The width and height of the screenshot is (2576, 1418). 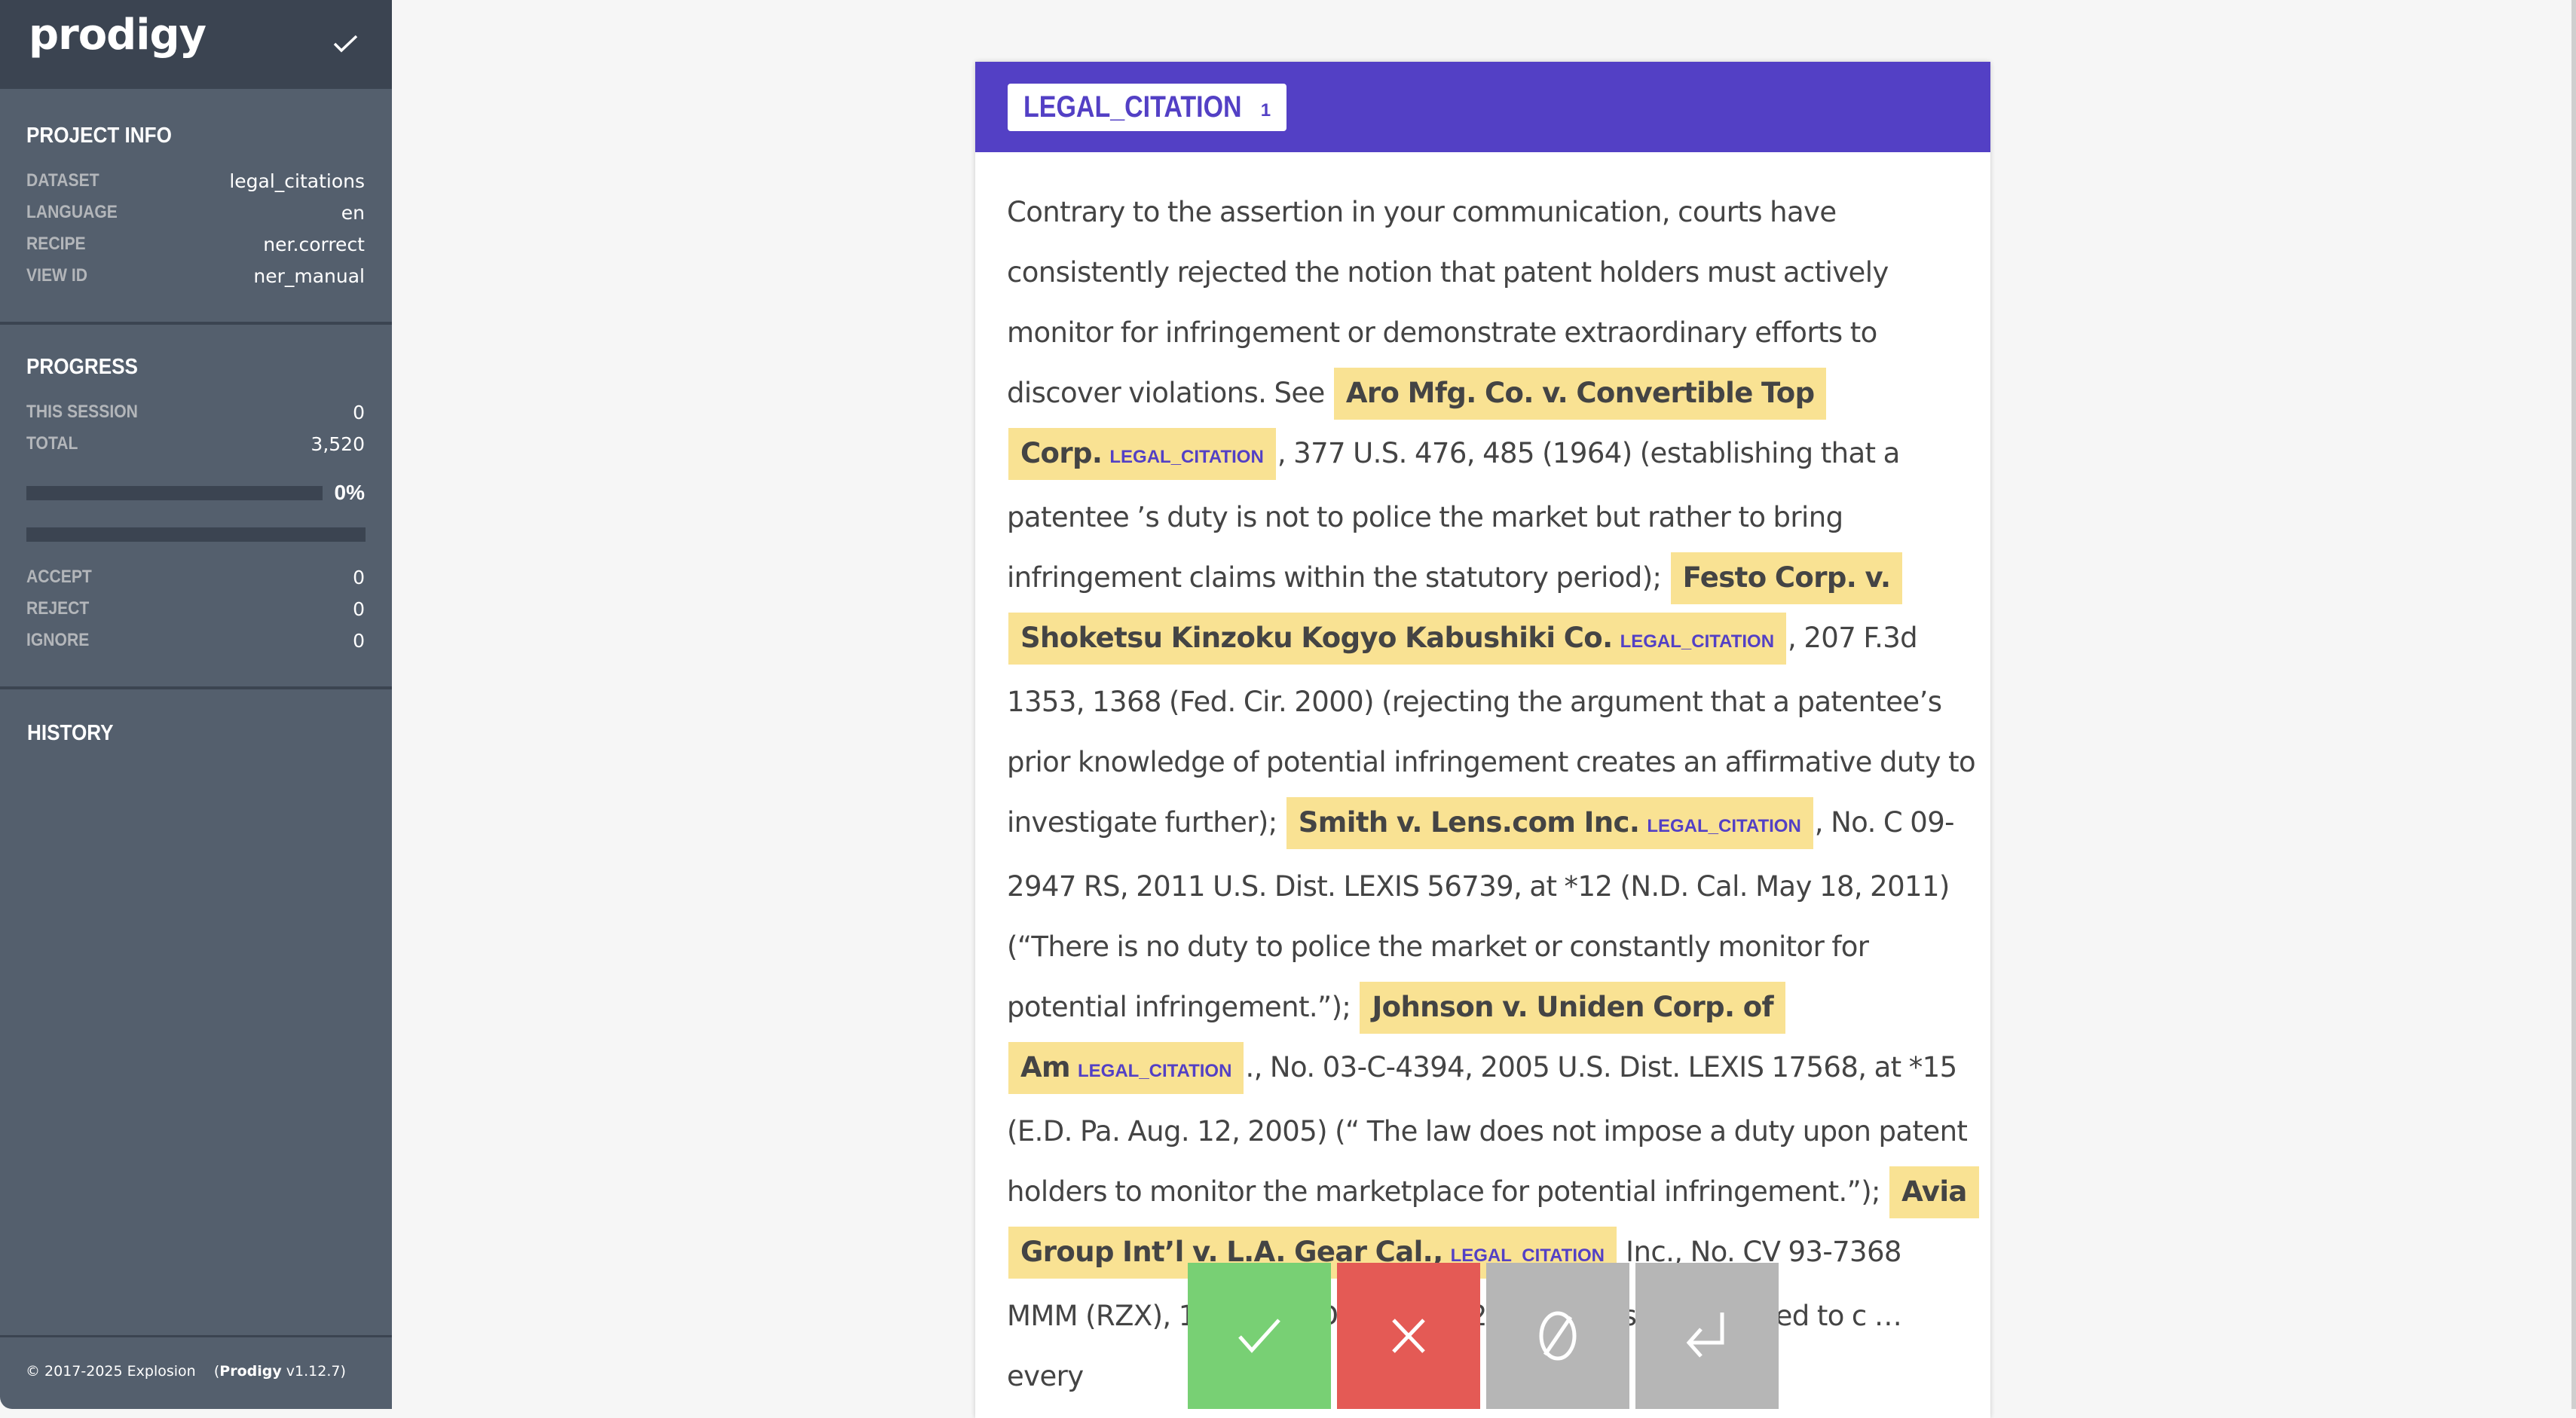 What do you see at coordinates (195, 444) in the screenshot?
I see `progress-row-total: TOTAL 3,520` at bounding box center [195, 444].